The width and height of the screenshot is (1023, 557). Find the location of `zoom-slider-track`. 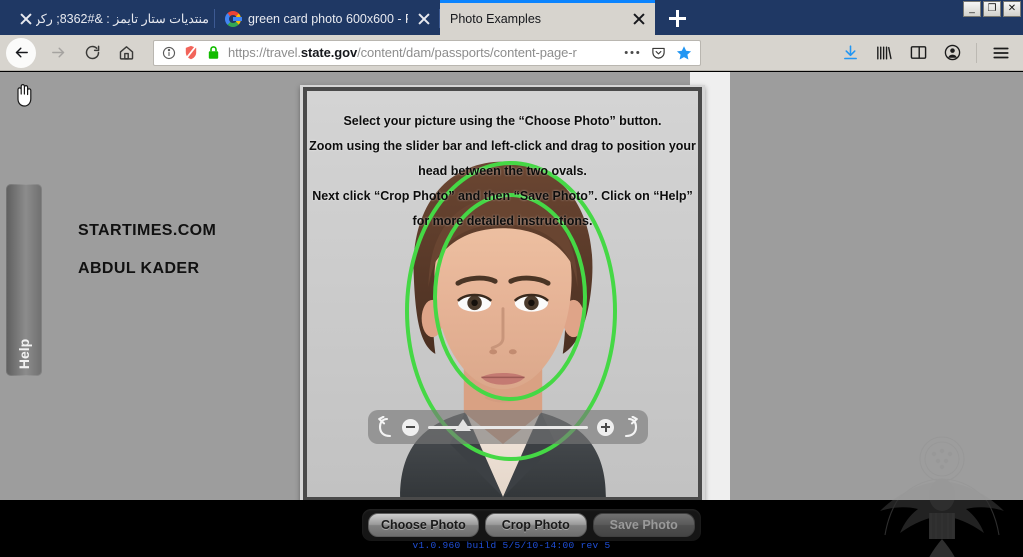

zoom-slider-track is located at coordinates (508, 424).